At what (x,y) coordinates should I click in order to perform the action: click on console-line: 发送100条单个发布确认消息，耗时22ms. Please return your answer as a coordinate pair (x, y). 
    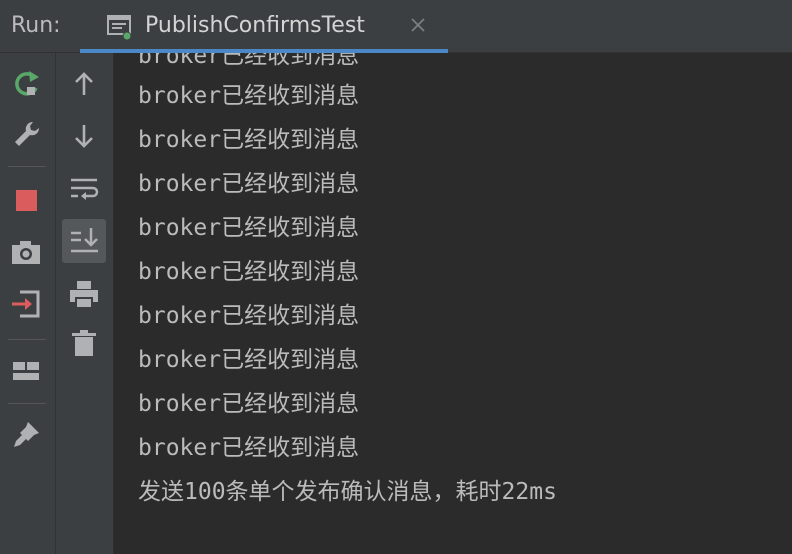
    Looking at the image, I should click on (347, 492).